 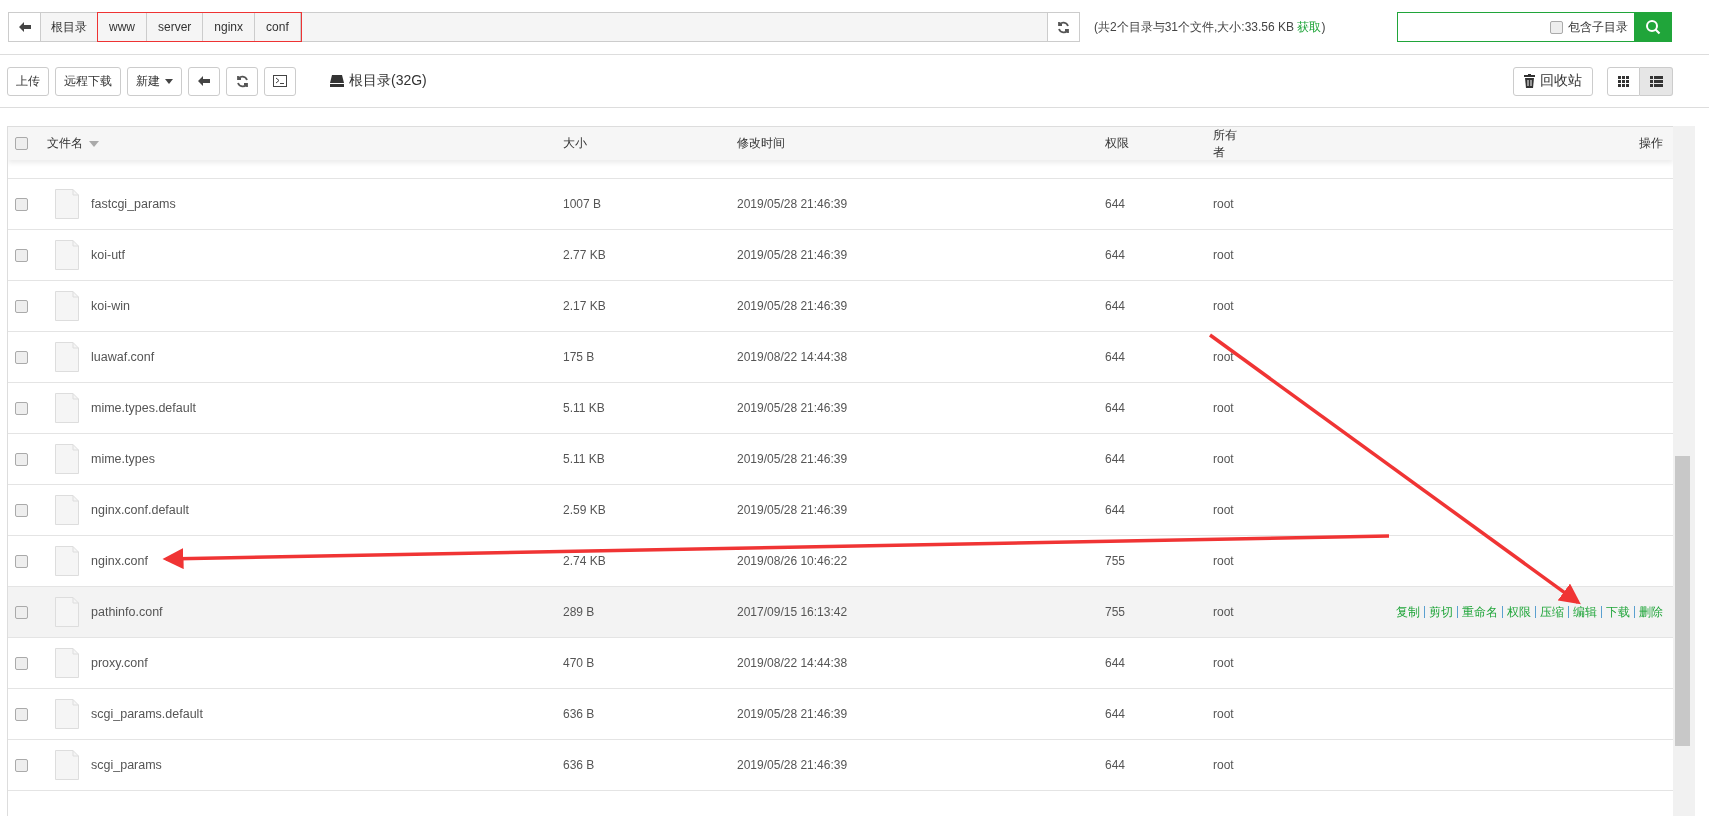 I want to click on select-all-checkbox, so click(x=21, y=143).